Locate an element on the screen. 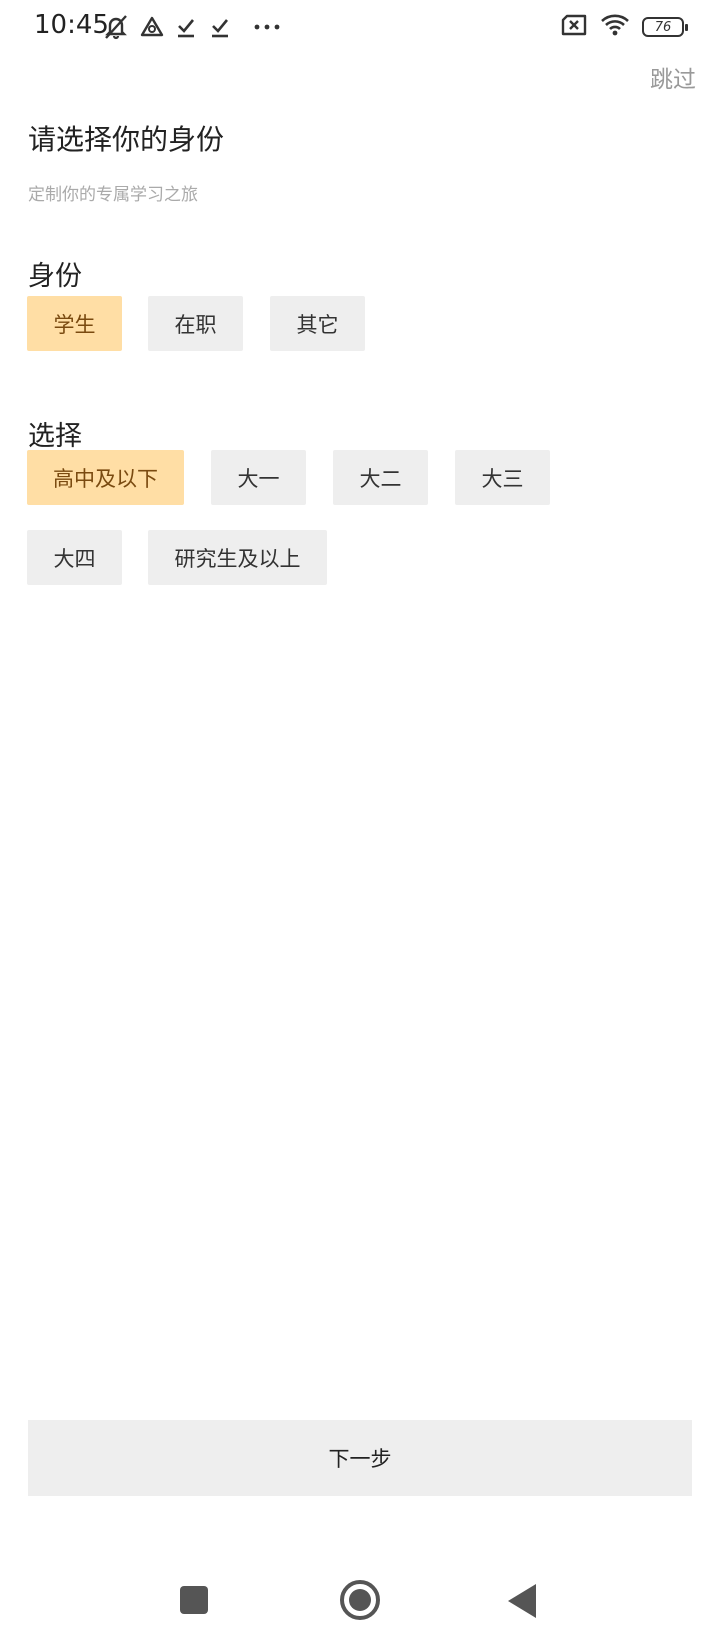 This screenshot has width=720, height=1650. mute-icon is located at coordinates (116, 27).